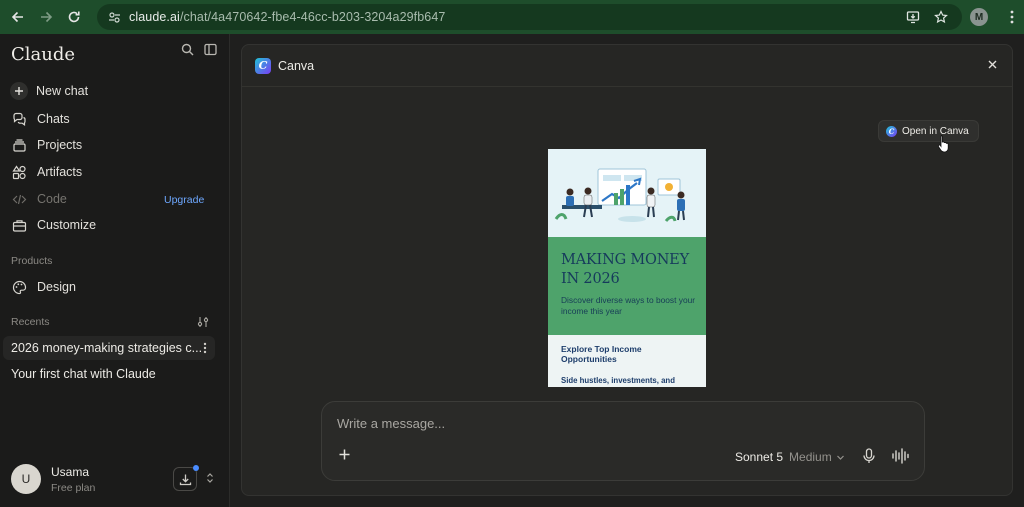 This screenshot has height=507, width=1024. What do you see at coordinates (196, 468) in the screenshot?
I see `notification-dot` at bounding box center [196, 468].